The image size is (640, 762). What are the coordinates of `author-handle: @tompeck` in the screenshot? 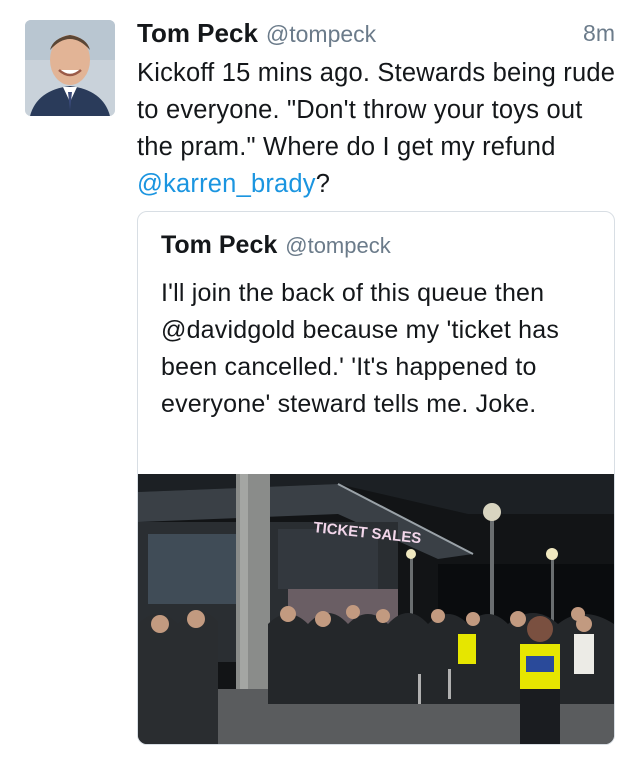 It's located at (321, 34).